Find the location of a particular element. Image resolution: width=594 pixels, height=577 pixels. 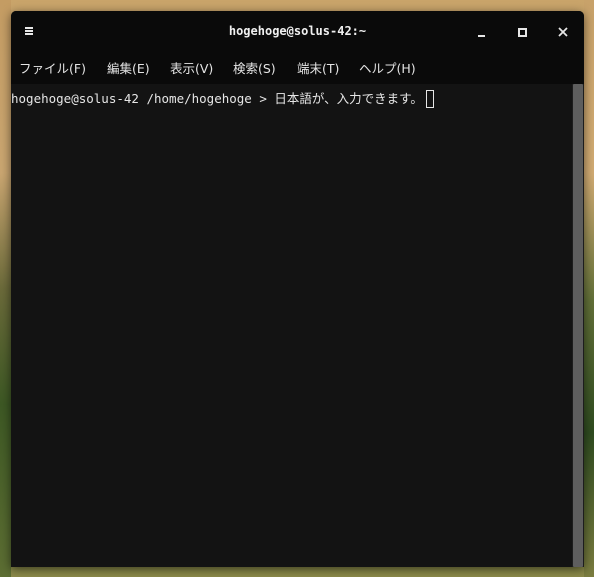

desktop-wallpaper-right is located at coordinates (589, 288).